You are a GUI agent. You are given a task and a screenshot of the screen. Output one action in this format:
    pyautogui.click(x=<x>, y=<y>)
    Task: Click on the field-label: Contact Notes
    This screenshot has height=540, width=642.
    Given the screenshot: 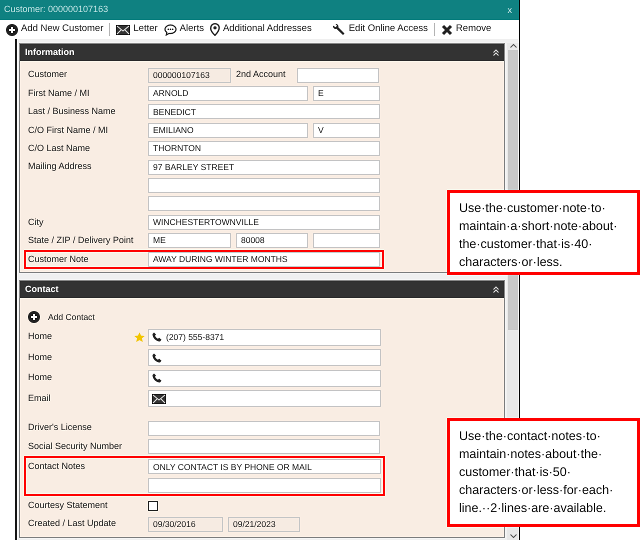 What is the action you would take?
    pyautogui.click(x=57, y=466)
    